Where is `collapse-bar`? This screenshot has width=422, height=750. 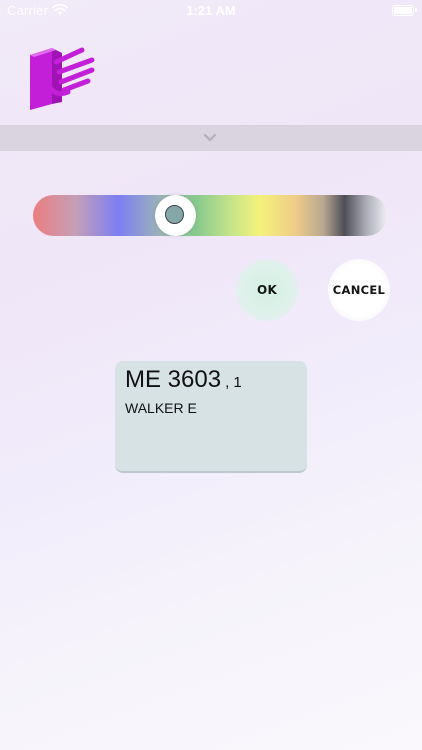 collapse-bar is located at coordinates (211, 138).